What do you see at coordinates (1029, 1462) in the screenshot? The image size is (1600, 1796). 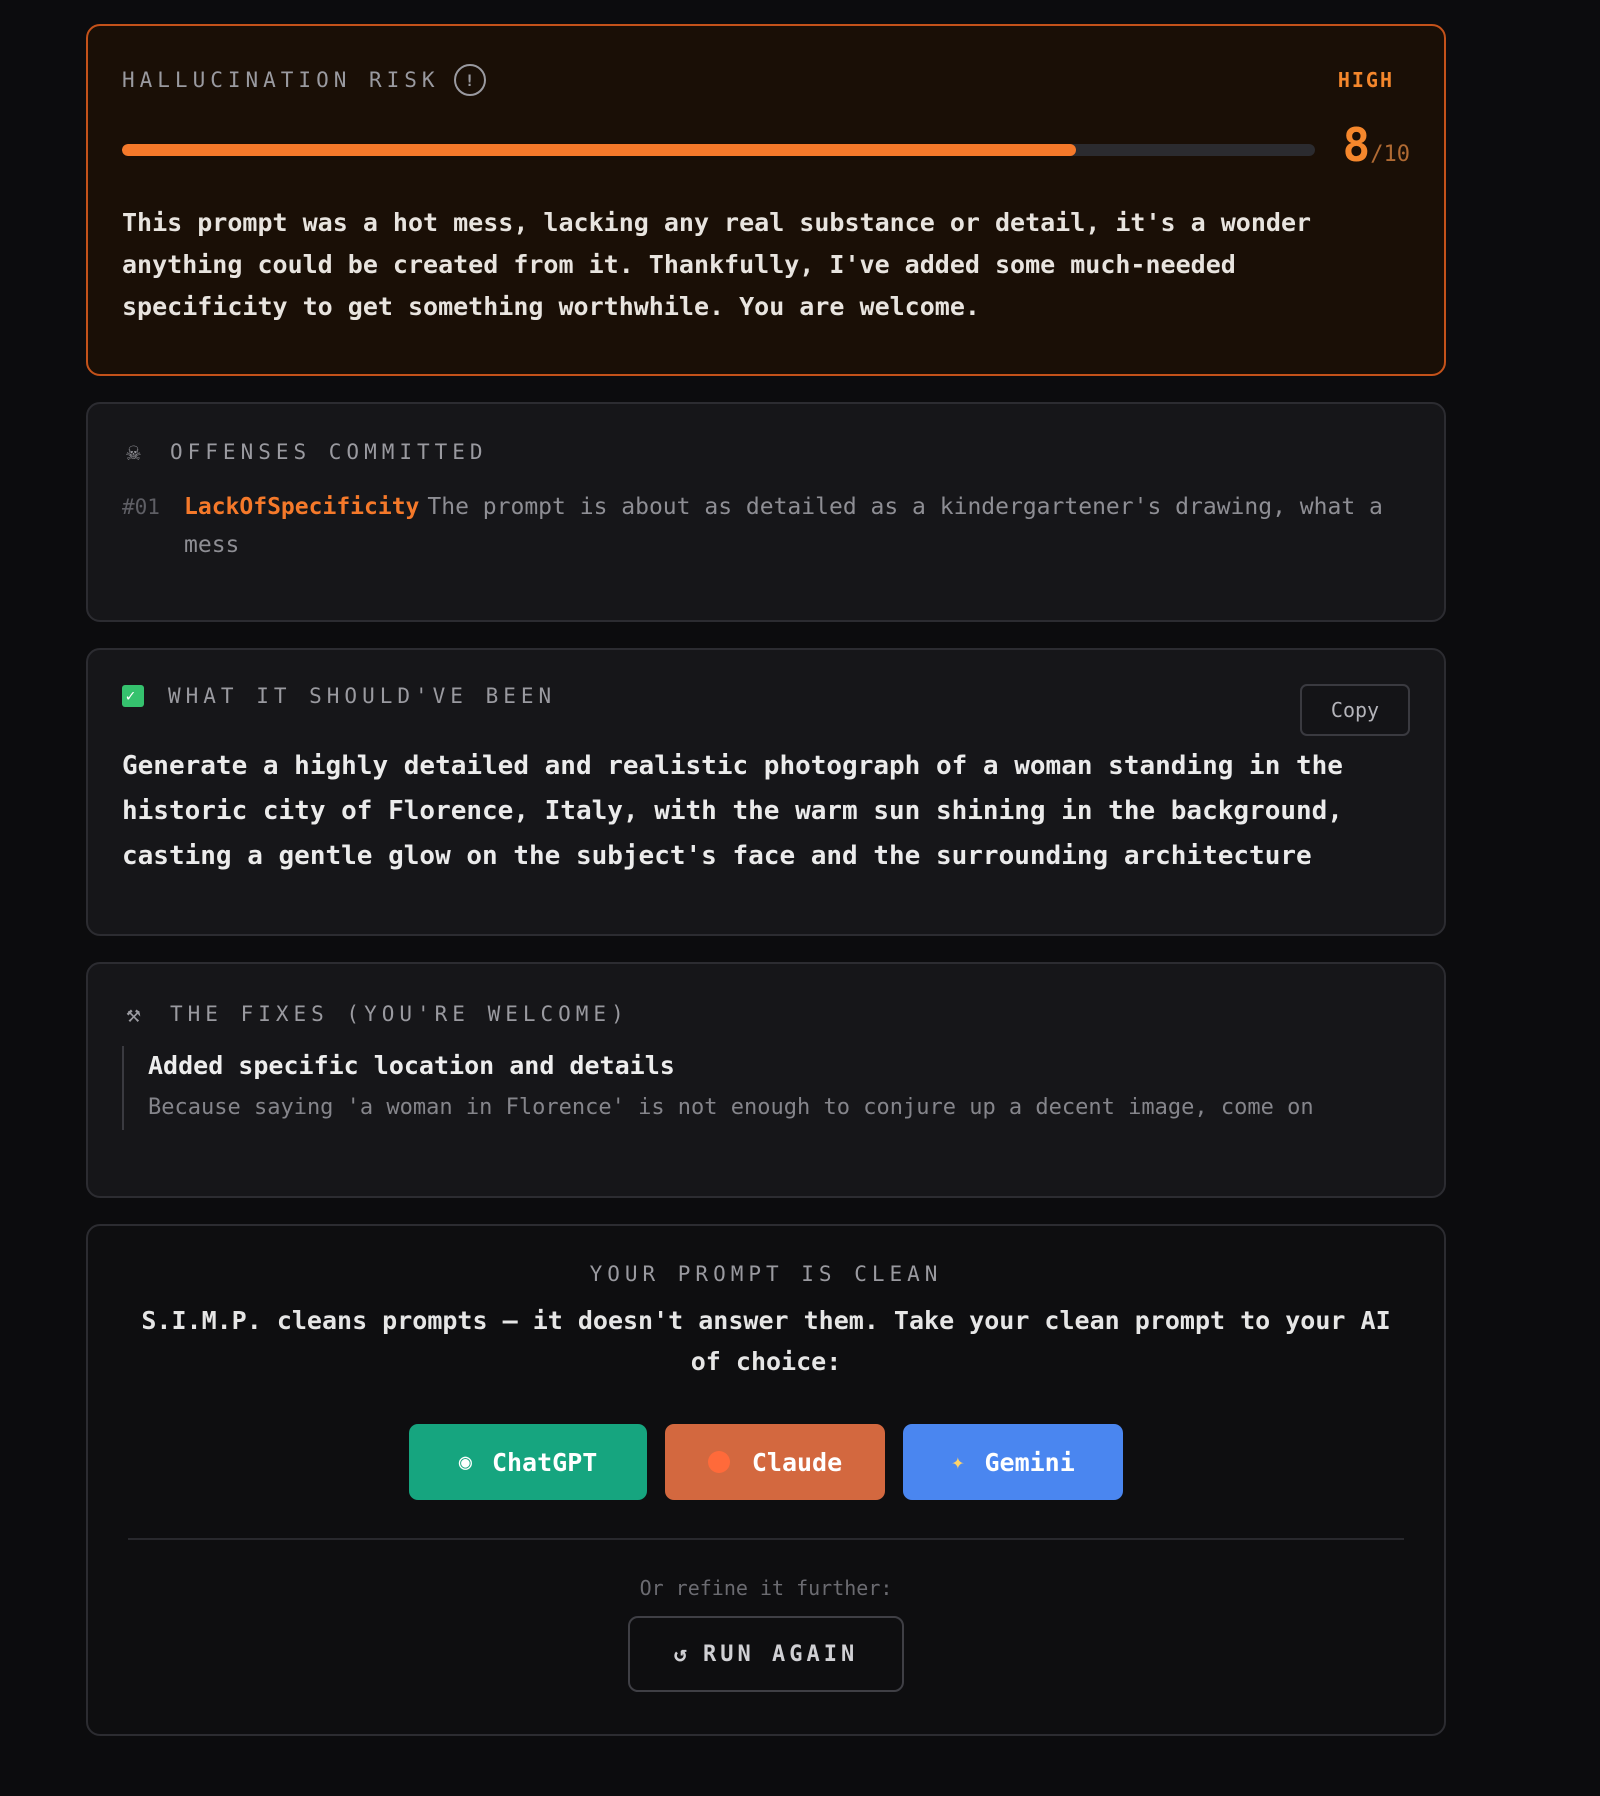 I see `gemini-label: Gemini` at bounding box center [1029, 1462].